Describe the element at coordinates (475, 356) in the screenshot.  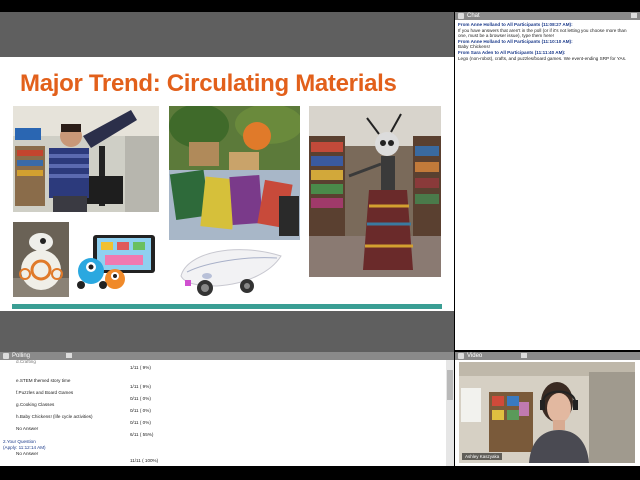
I see `video-panel-title: Video` at that location.